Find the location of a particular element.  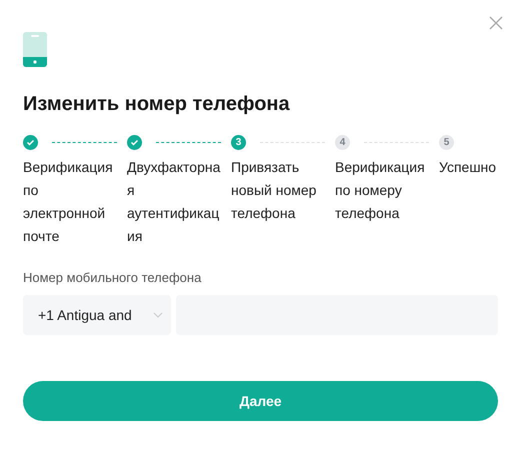

step-label: Верификация по номеру телефона is located at coordinates (380, 190).